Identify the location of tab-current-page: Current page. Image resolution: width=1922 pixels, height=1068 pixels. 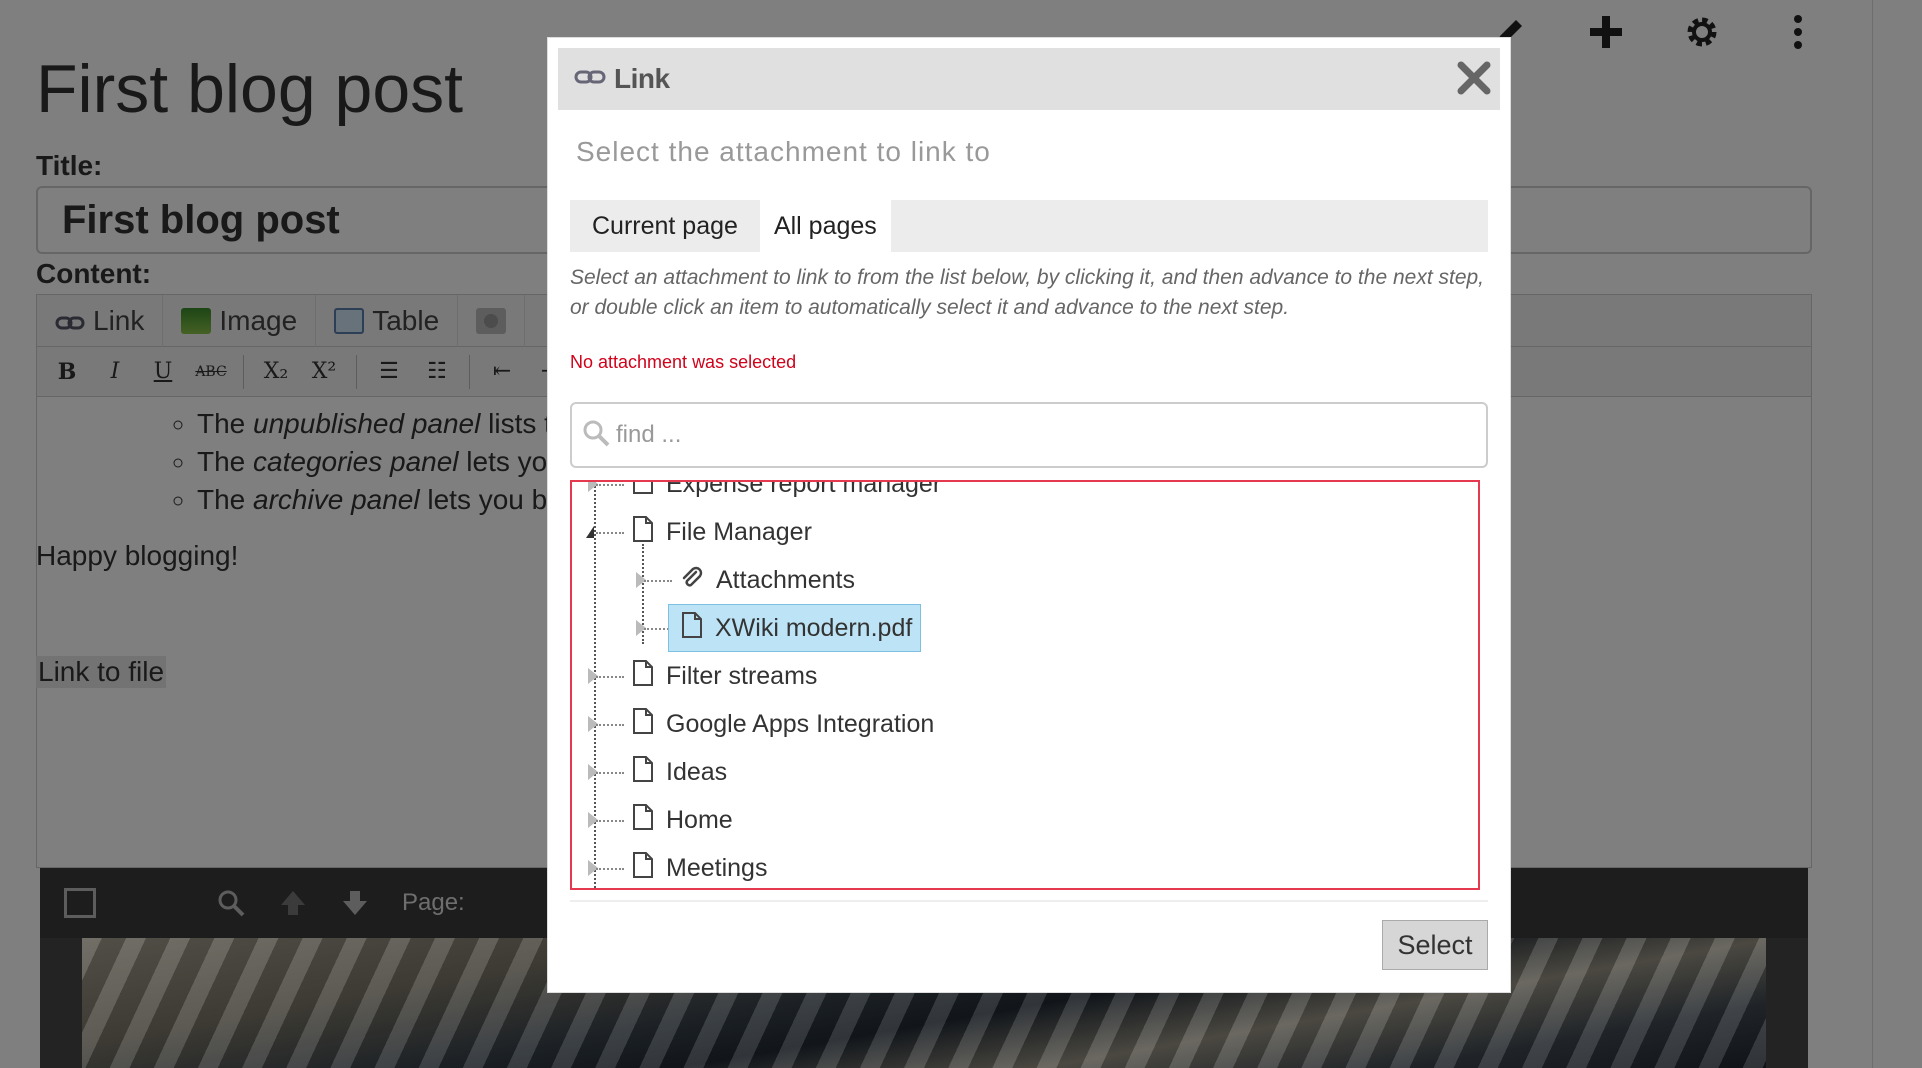
(665, 226).